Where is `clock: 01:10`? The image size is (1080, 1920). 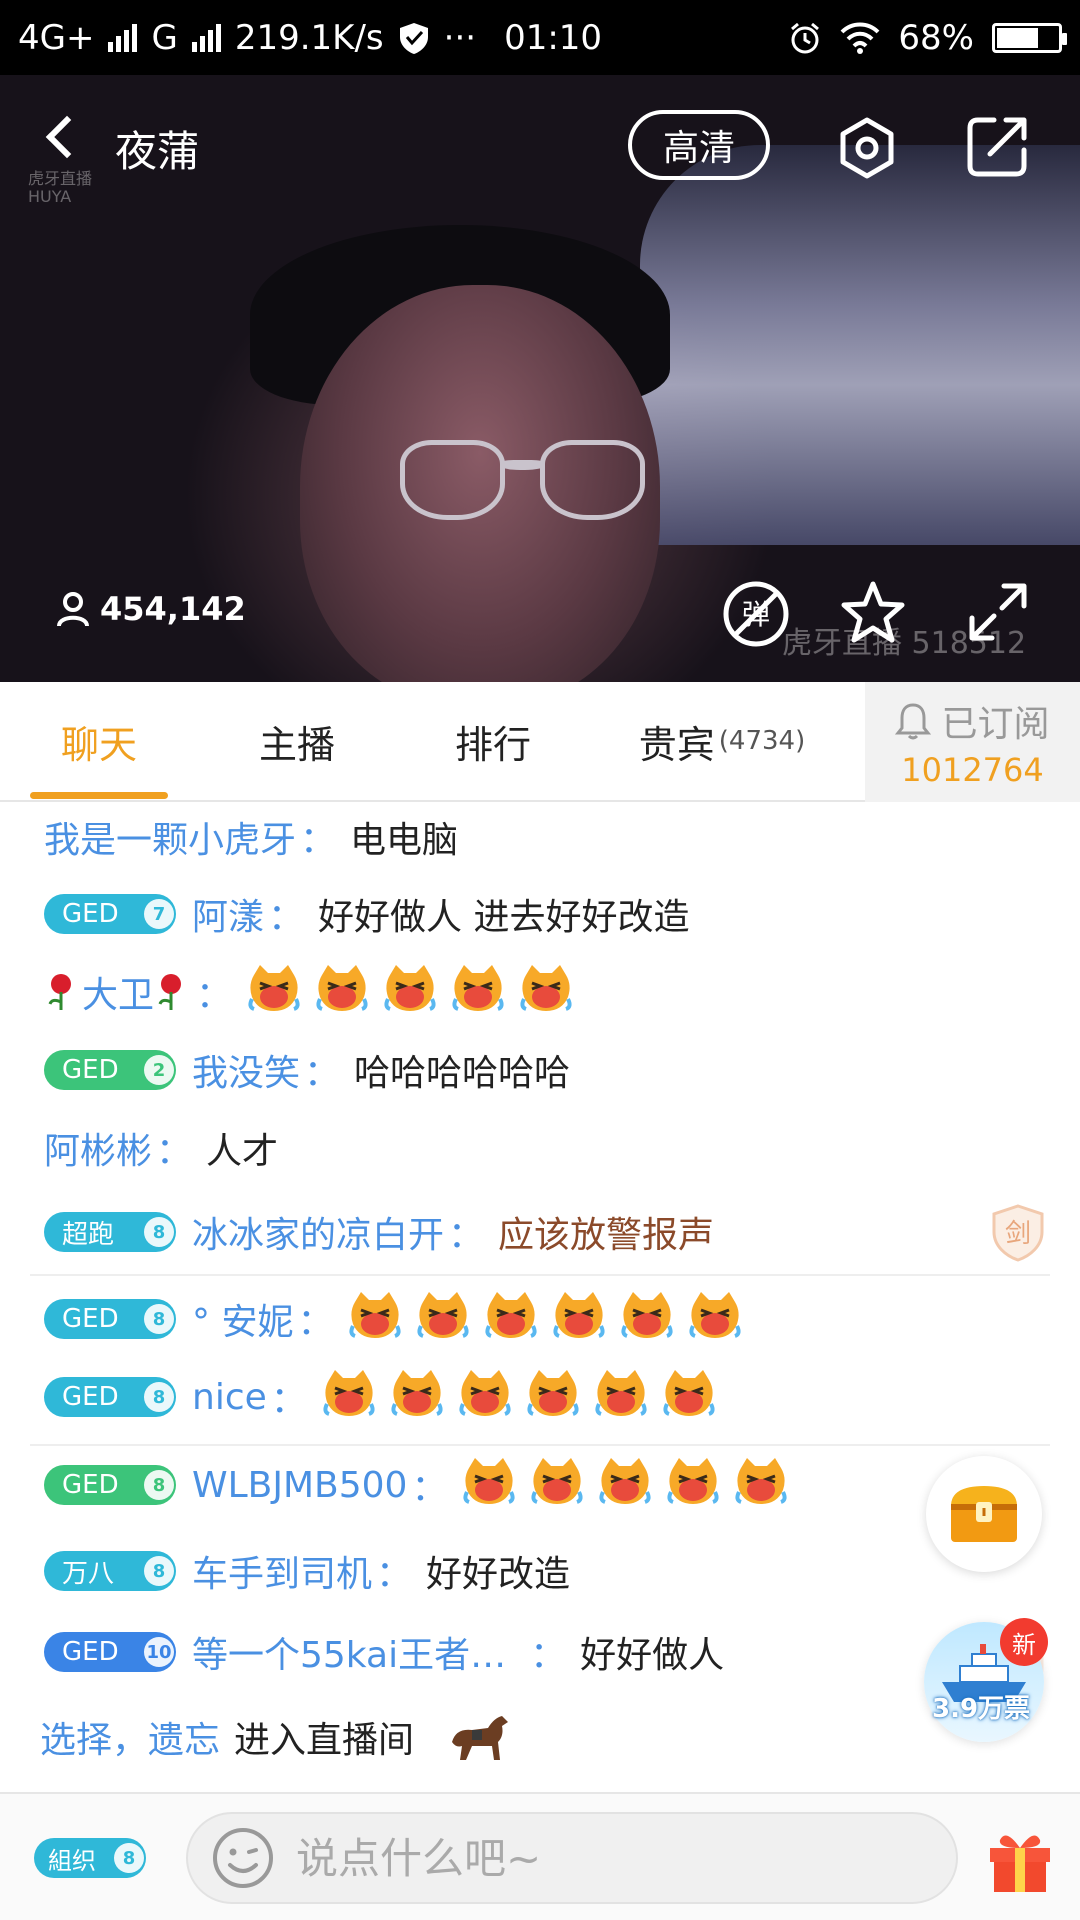
clock: 01:10 is located at coordinates (553, 37).